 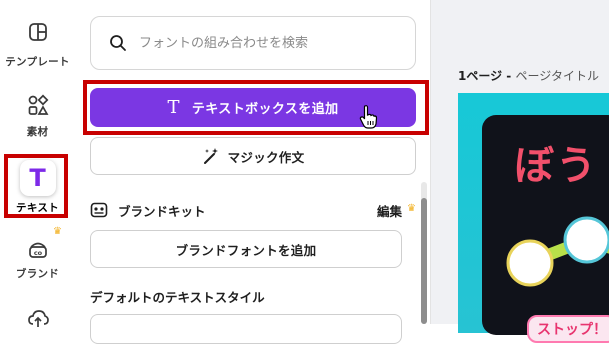 What do you see at coordinates (38, 104) in the screenshot?
I see `elements-icon` at bounding box center [38, 104].